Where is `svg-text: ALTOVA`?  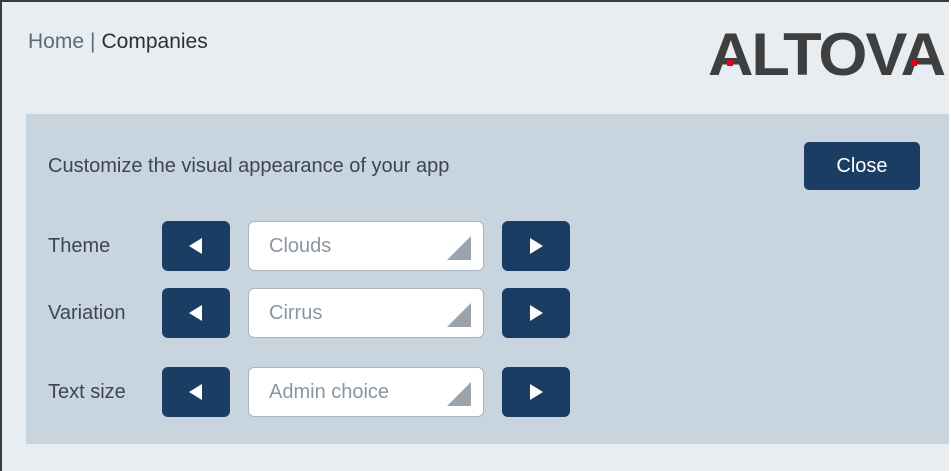
svg-text: ALTOVA is located at coordinates (826, 53).